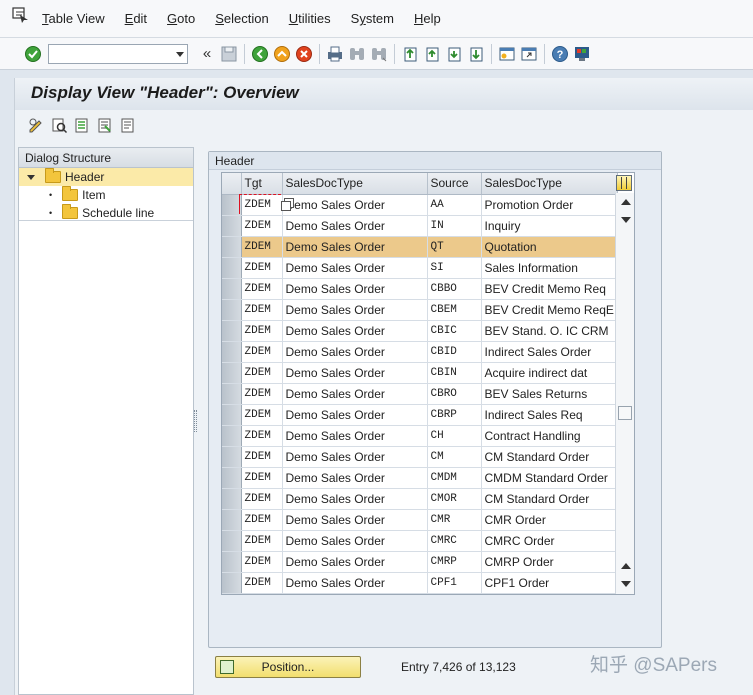  I want to click on expand-arrow-icon, so click(31, 177).